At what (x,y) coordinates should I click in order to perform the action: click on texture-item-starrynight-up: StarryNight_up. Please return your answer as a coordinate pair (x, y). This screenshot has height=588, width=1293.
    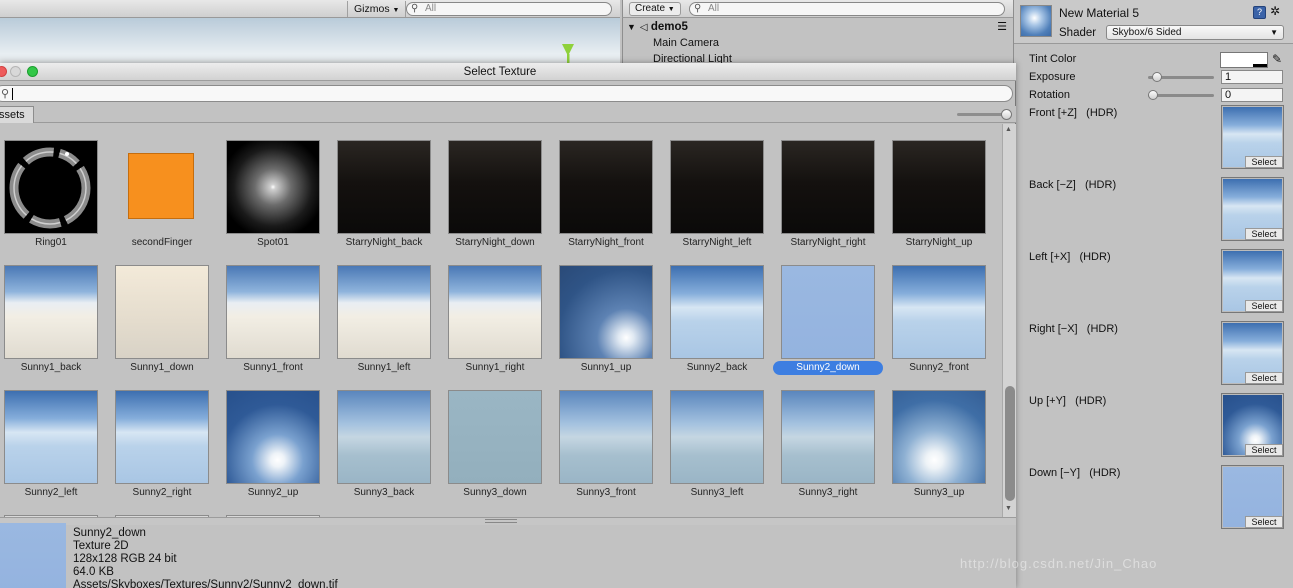
    Looking at the image, I should click on (943, 186).